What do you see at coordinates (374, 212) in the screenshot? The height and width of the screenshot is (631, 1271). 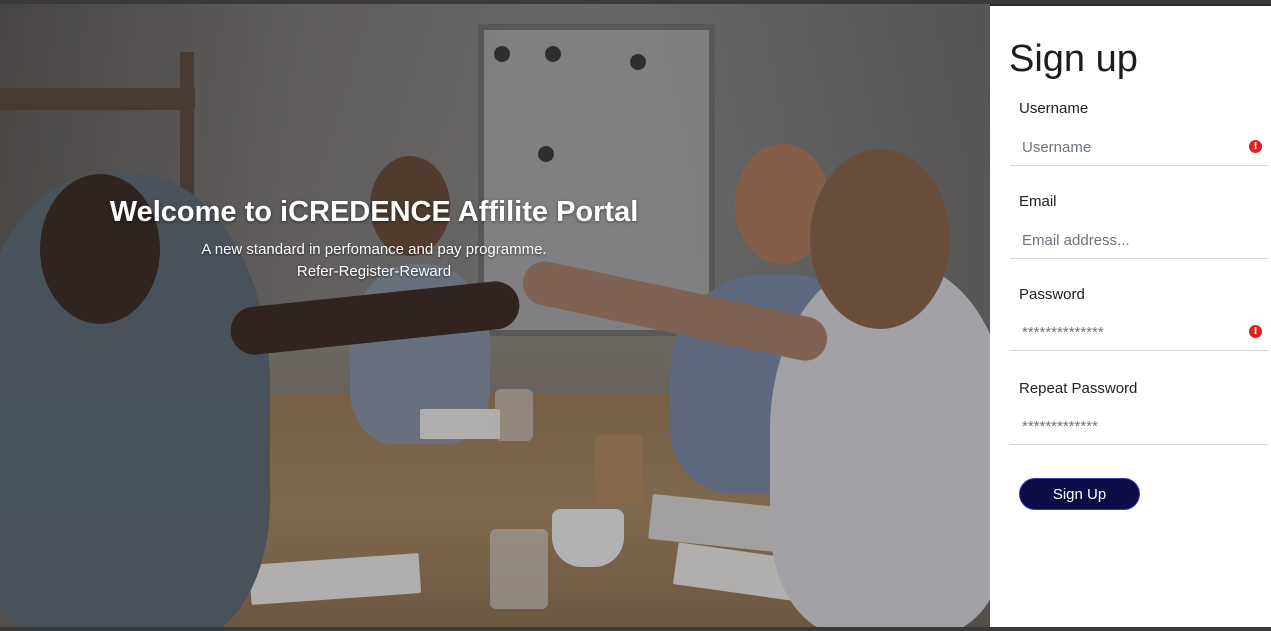 I see `hero-title: Welcome to iCREDENCE Affilite Portal` at bounding box center [374, 212].